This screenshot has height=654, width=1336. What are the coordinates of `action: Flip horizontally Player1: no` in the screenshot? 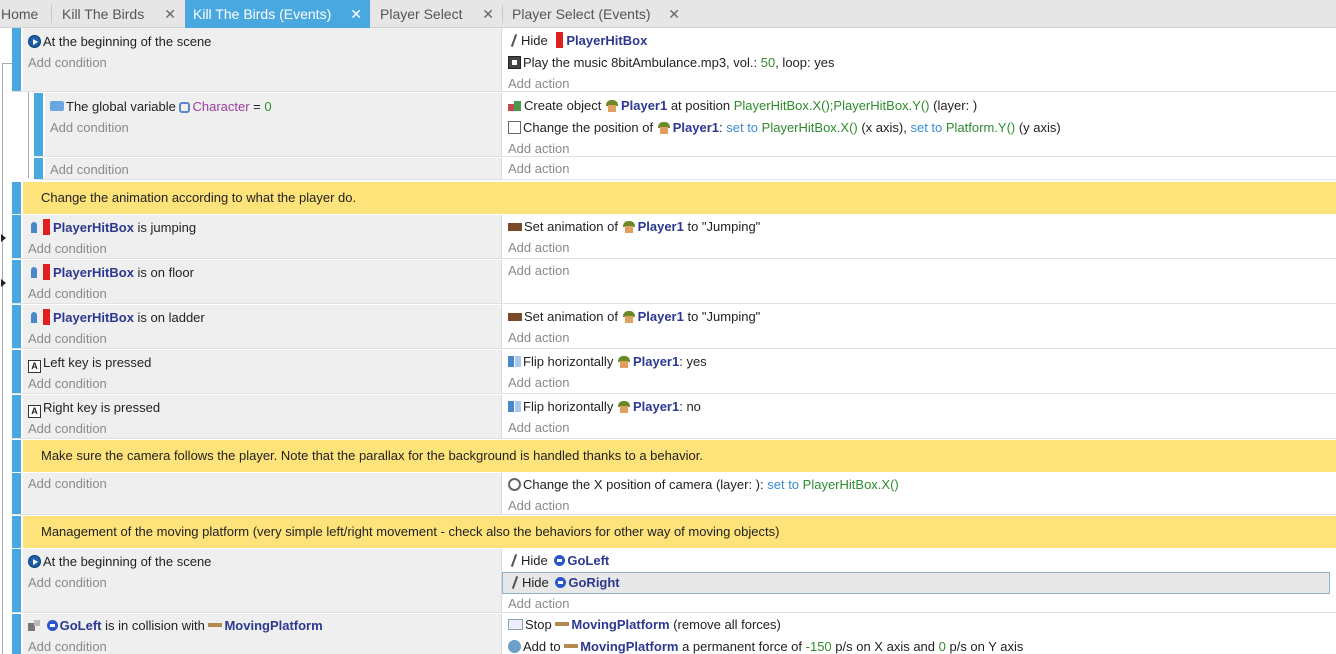 It's located at (601, 406).